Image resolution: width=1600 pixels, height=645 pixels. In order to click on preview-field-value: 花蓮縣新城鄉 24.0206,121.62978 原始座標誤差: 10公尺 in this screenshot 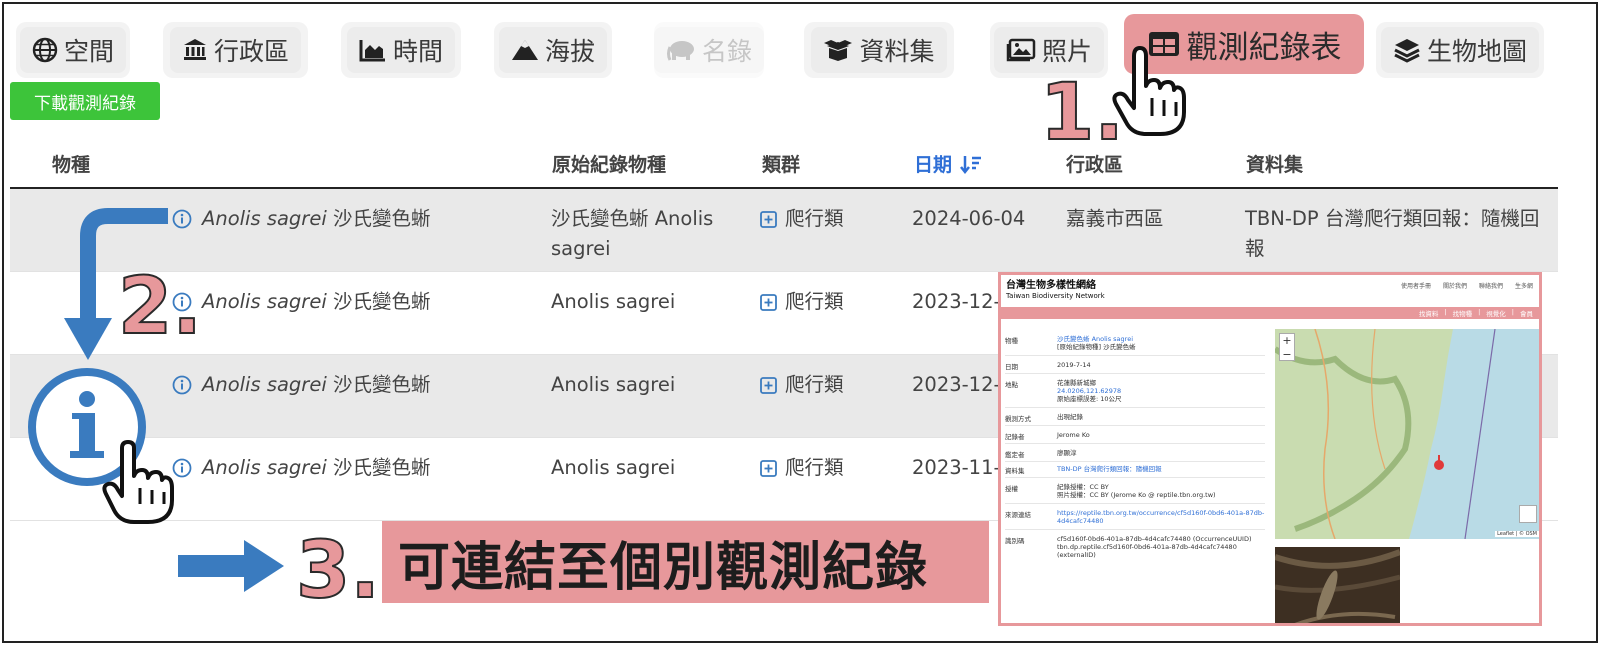, I will do `click(1089, 391)`.